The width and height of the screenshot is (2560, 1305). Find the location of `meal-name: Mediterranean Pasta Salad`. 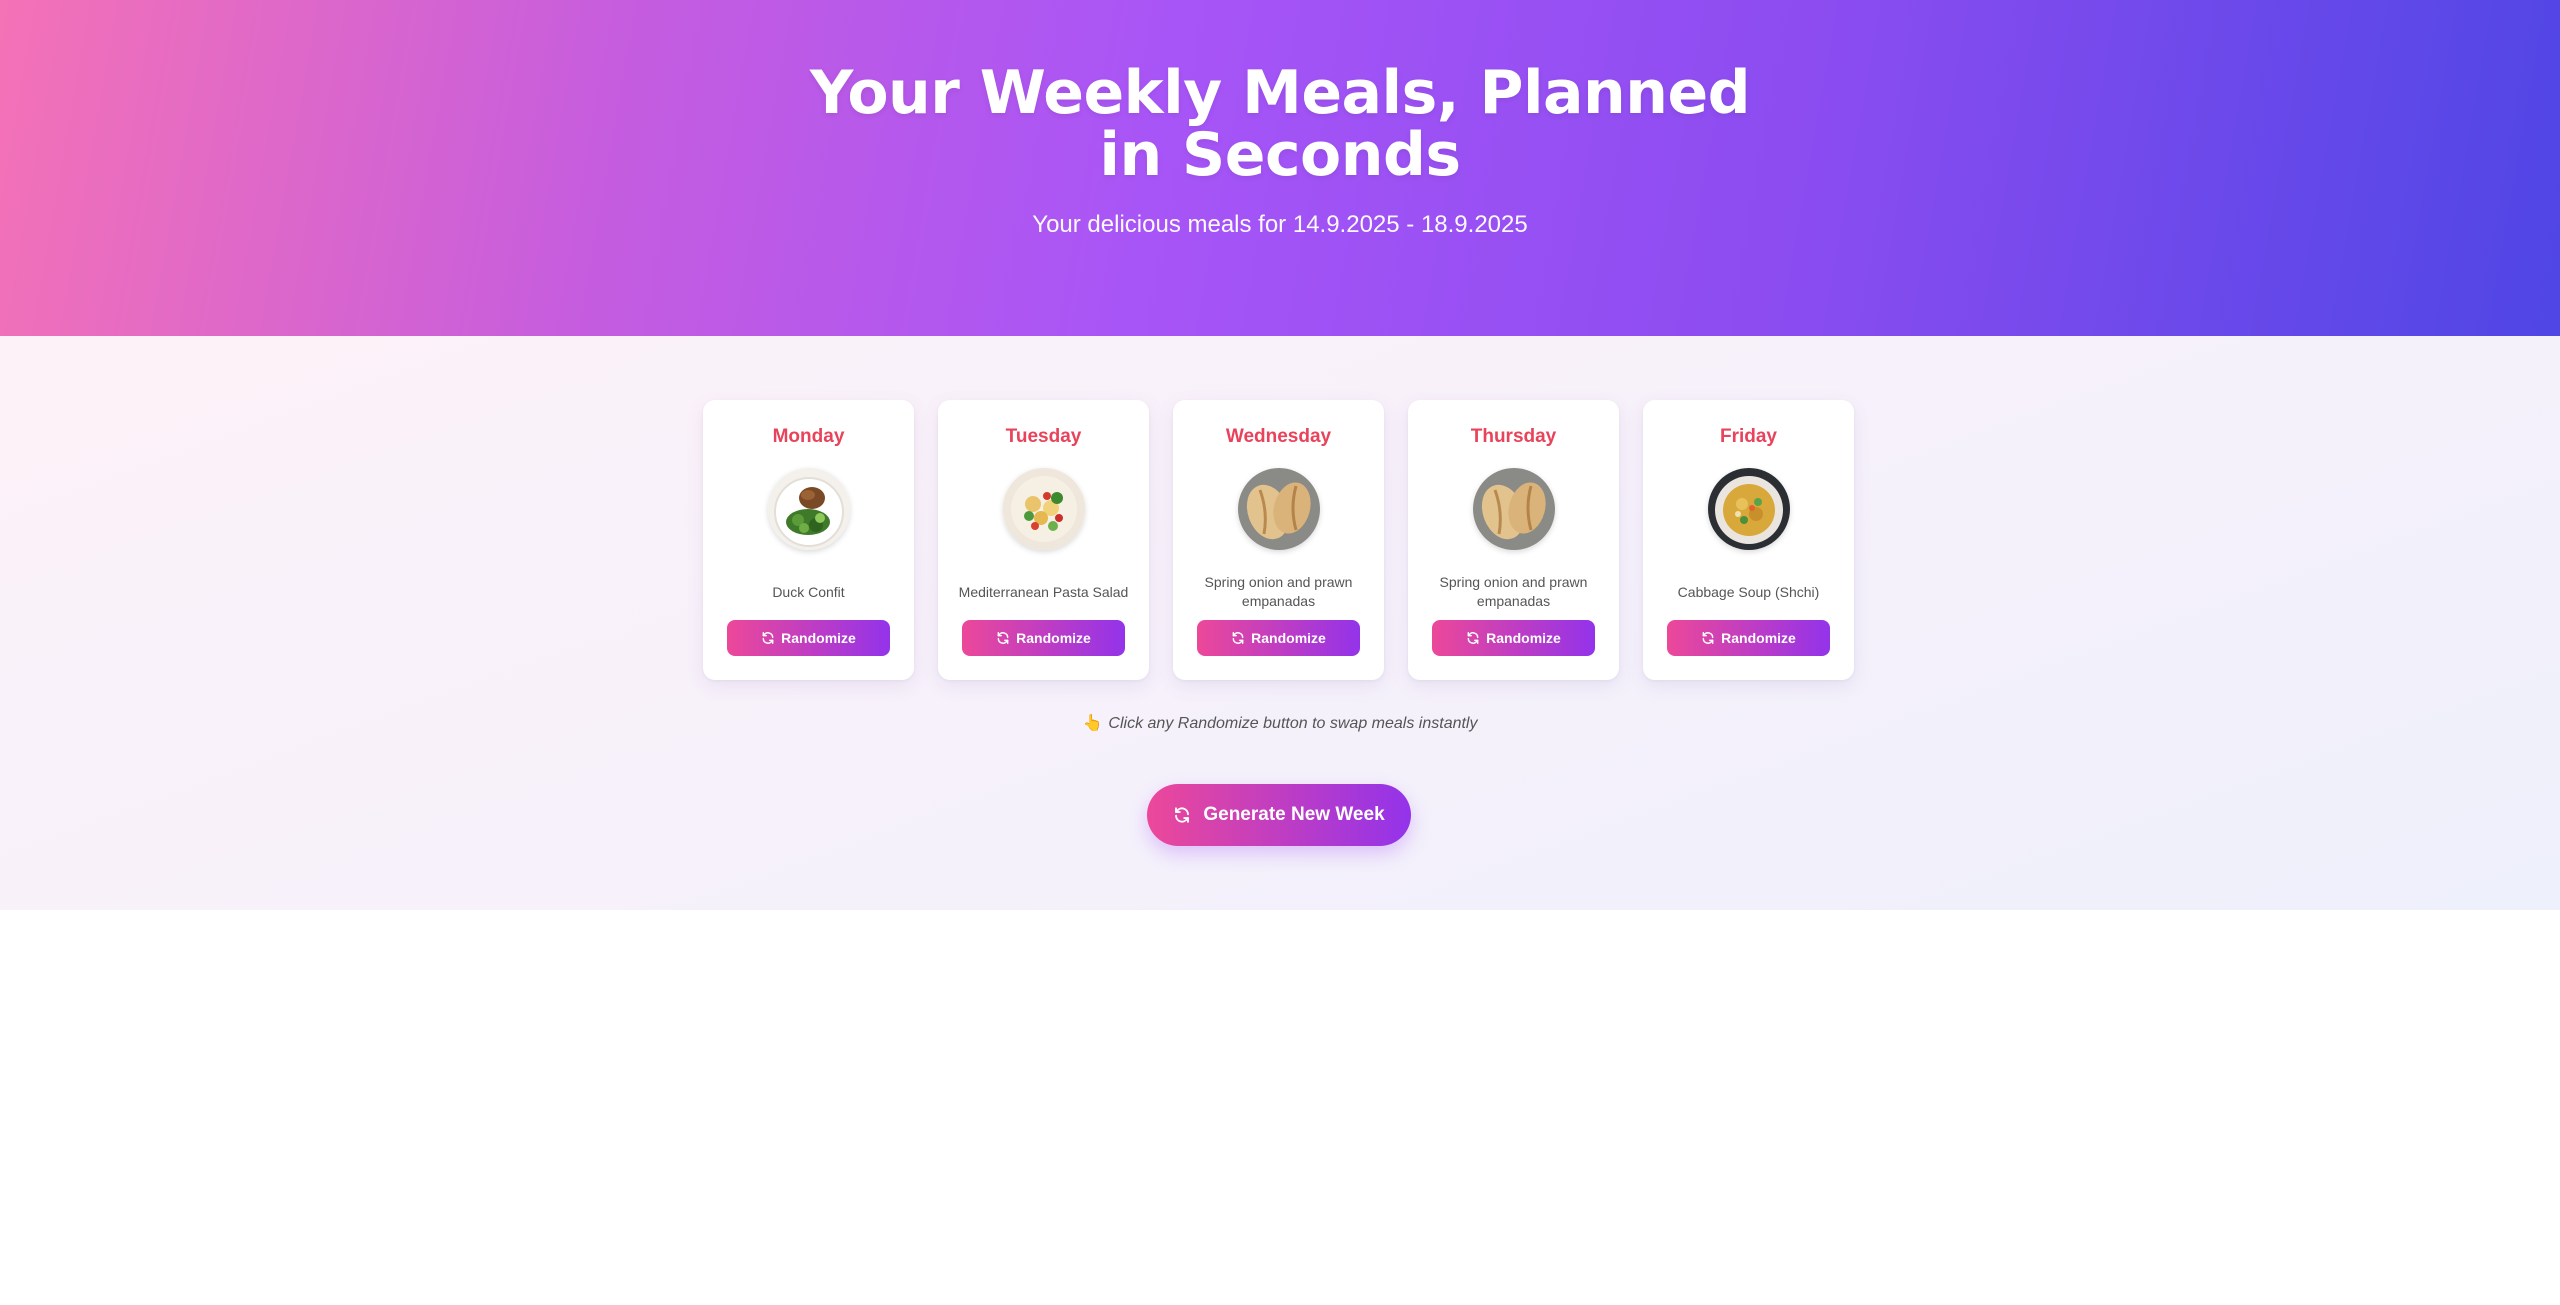

meal-name: Mediterranean Pasta Salad is located at coordinates (1043, 591).